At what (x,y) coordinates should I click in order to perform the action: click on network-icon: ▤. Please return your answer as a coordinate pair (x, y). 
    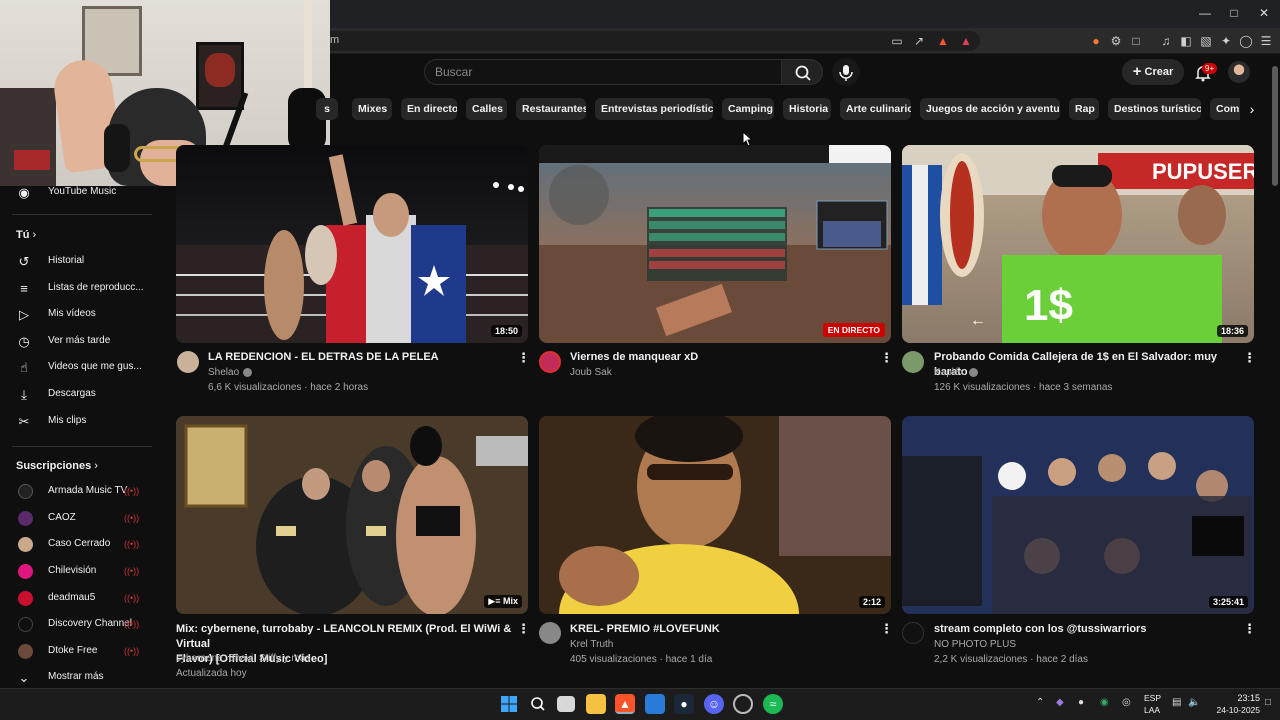
    Looking at the image, I should click on (1176, 702).